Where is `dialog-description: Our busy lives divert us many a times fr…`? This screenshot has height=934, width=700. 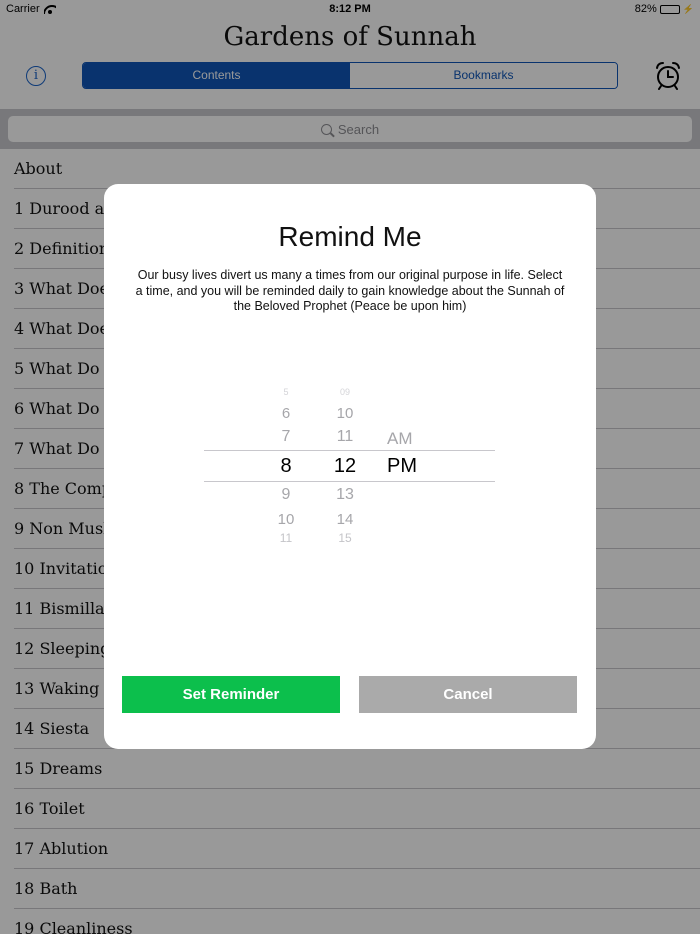 dialog-description: Our busy lives divert us many a times fr… is located at coordinates (350, 290).